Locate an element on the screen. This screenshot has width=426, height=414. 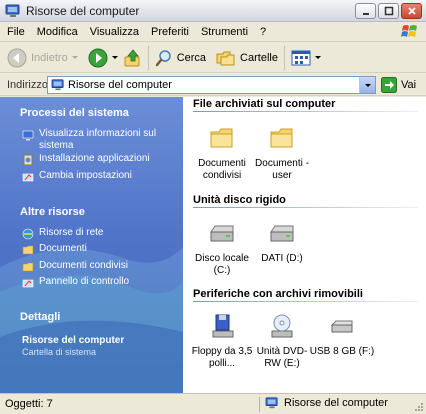
go-label: Vai is located at coordinates (409, 85).